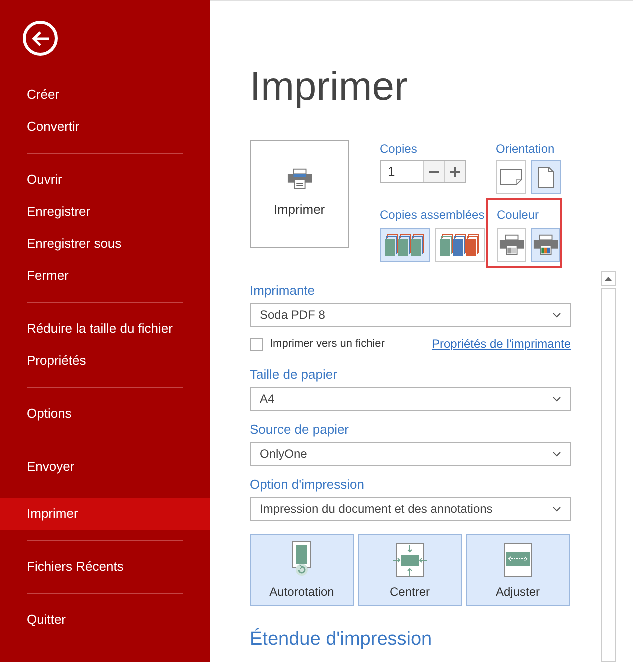 The width and height of the screenshot is (633, 662). What do you see at coordinates (105, 329) in the screenshot?
I see `menu-item: Réduire la taille du fichier` at bounding box center [105, 329].